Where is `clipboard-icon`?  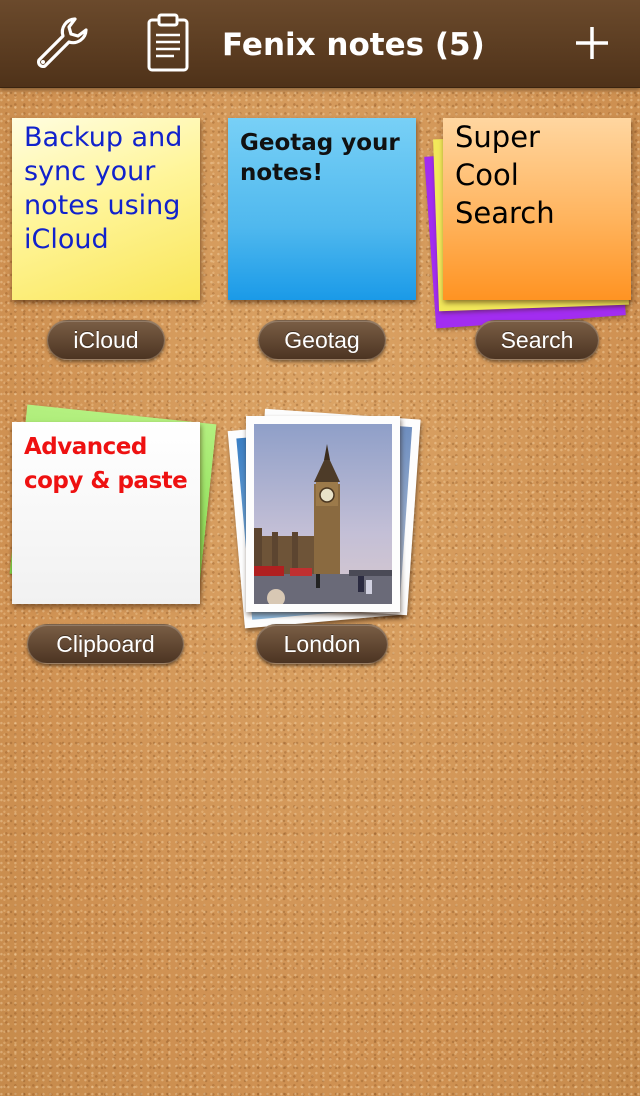 clipboard-icon is located at coordinates (168, 43).